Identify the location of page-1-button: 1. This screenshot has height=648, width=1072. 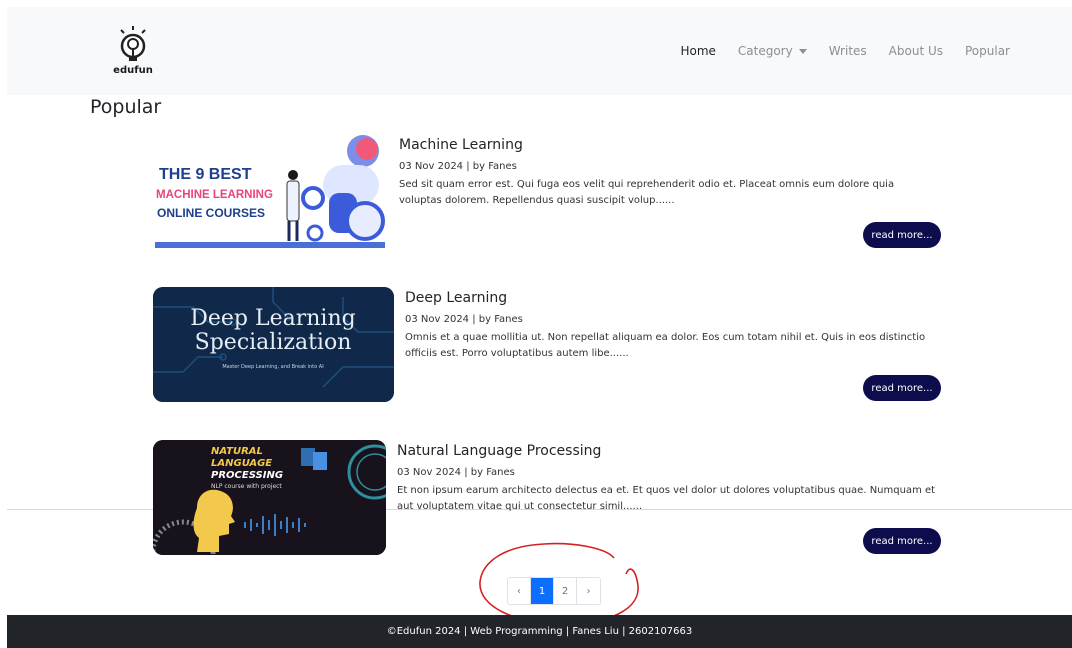
(542, 591).